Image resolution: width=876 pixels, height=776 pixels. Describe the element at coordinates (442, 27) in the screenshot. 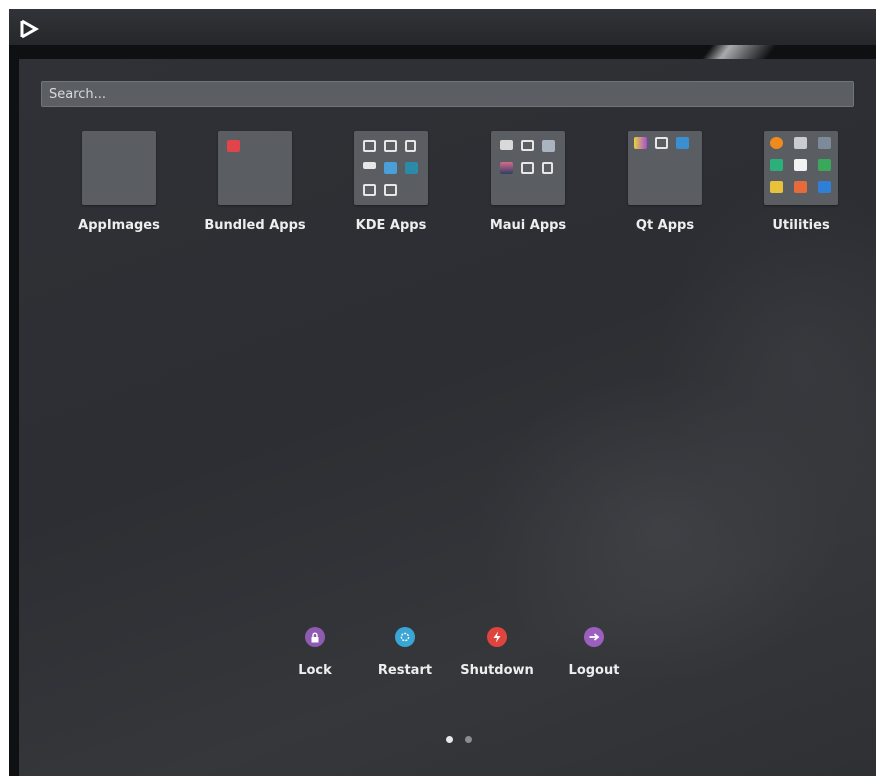

I see `top-panel` at that location.